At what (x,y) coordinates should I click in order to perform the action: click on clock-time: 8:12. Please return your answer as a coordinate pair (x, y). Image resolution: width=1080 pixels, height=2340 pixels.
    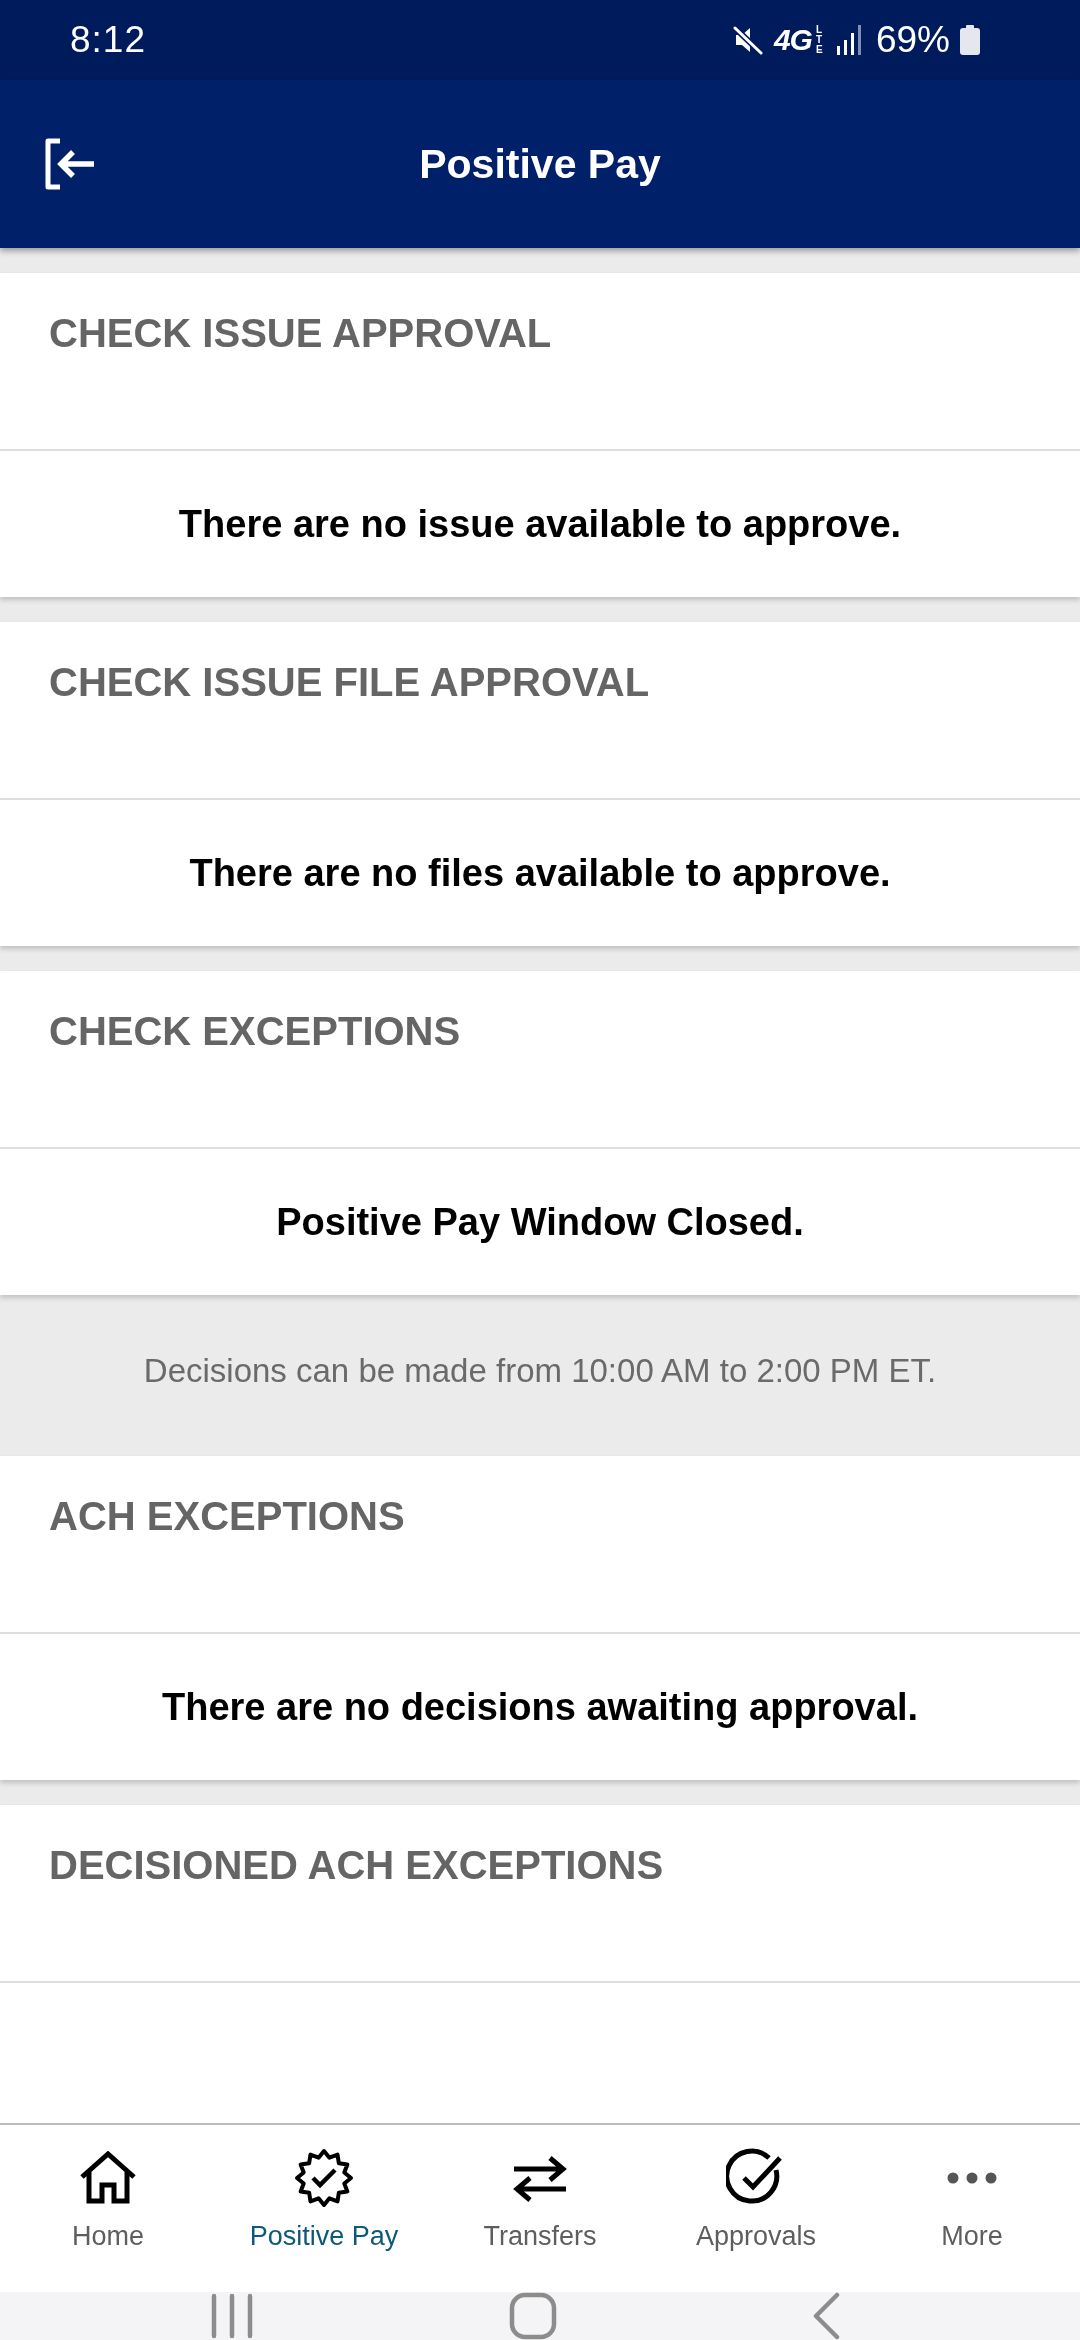
    Looking at the image, I should click on (108, 40).